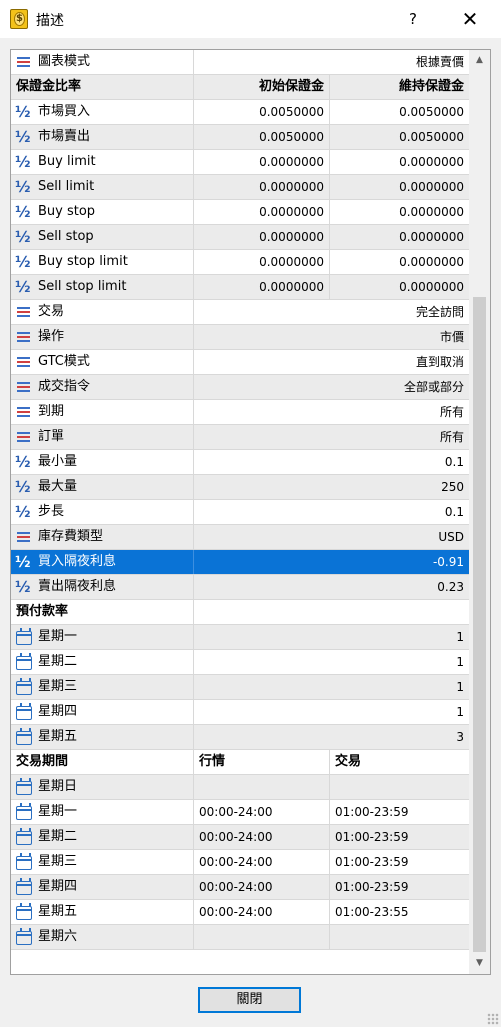 Image resolution: width=501 pixels, height=1027 pixels. Describe the element at coordinates (240, 462) in the screenshot. I see `table-row: ½ 最小量 0.1` at that location.